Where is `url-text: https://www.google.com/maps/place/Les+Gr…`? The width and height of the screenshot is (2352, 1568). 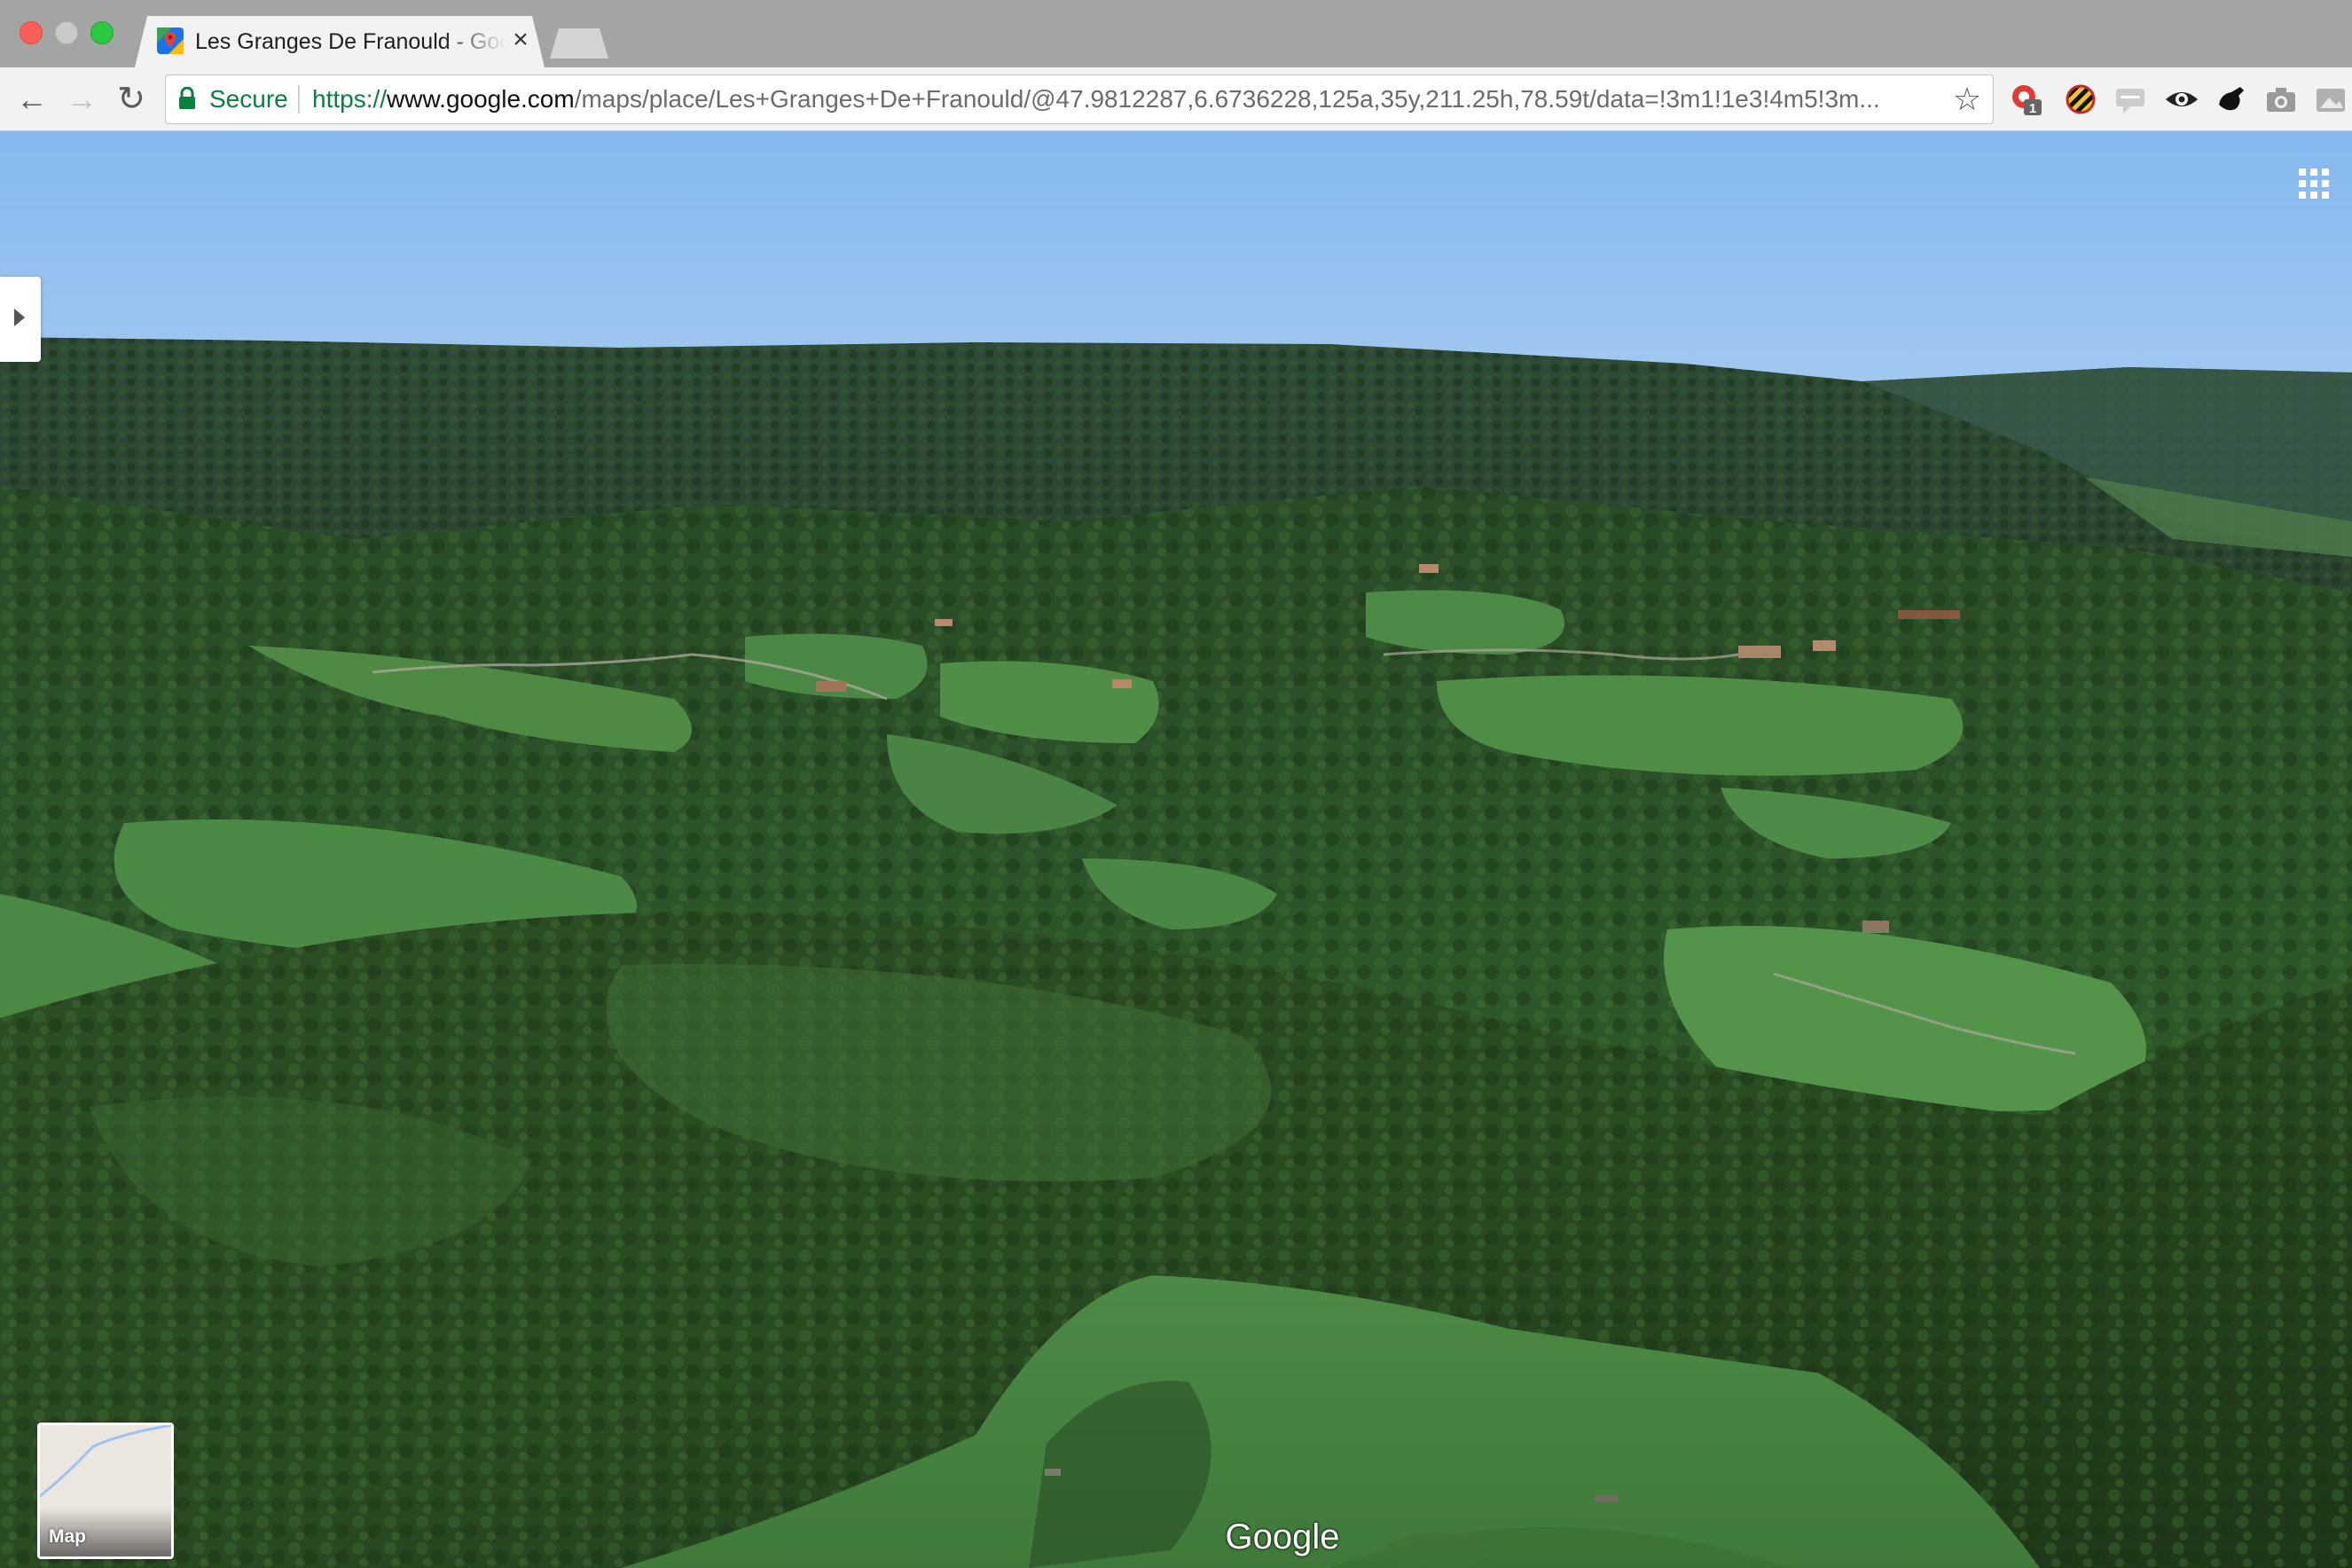
url-text: https://www.google.com/maps/place/Les+Gr… is located at coordinates (1128, 99).